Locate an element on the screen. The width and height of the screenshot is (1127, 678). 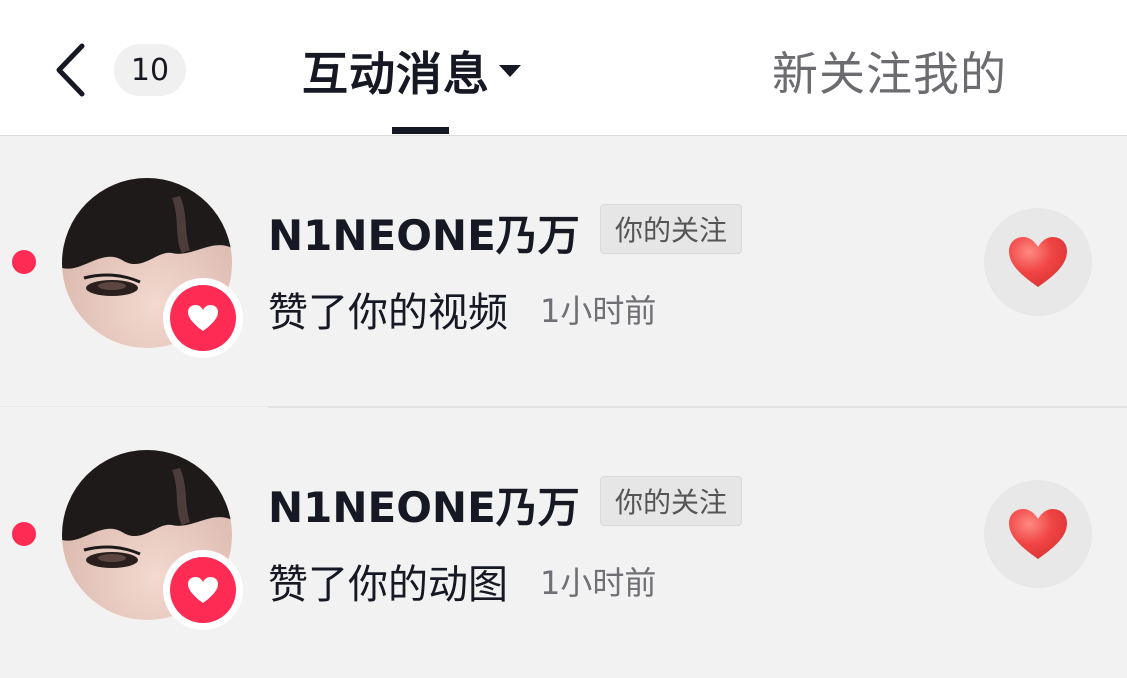
action-text: 赞了你的视频 is located at coordinates (388, 313).